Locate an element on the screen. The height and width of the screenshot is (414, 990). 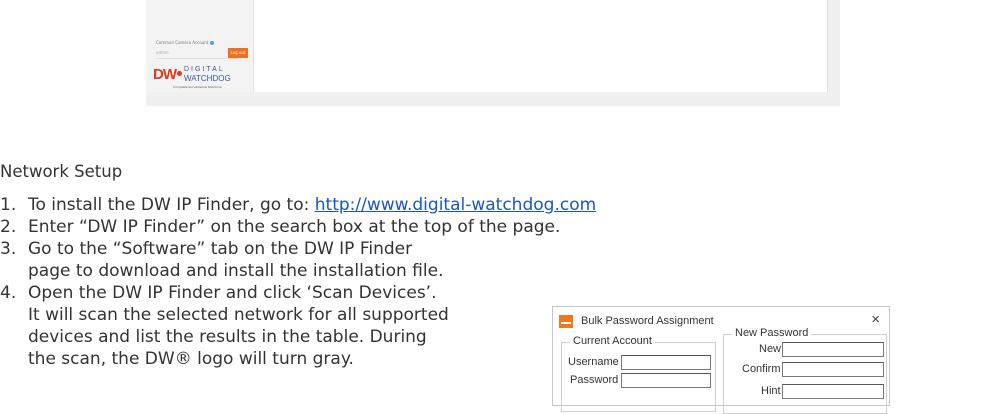
current-account-legend: Current Account is located at coordinates (612, 341).